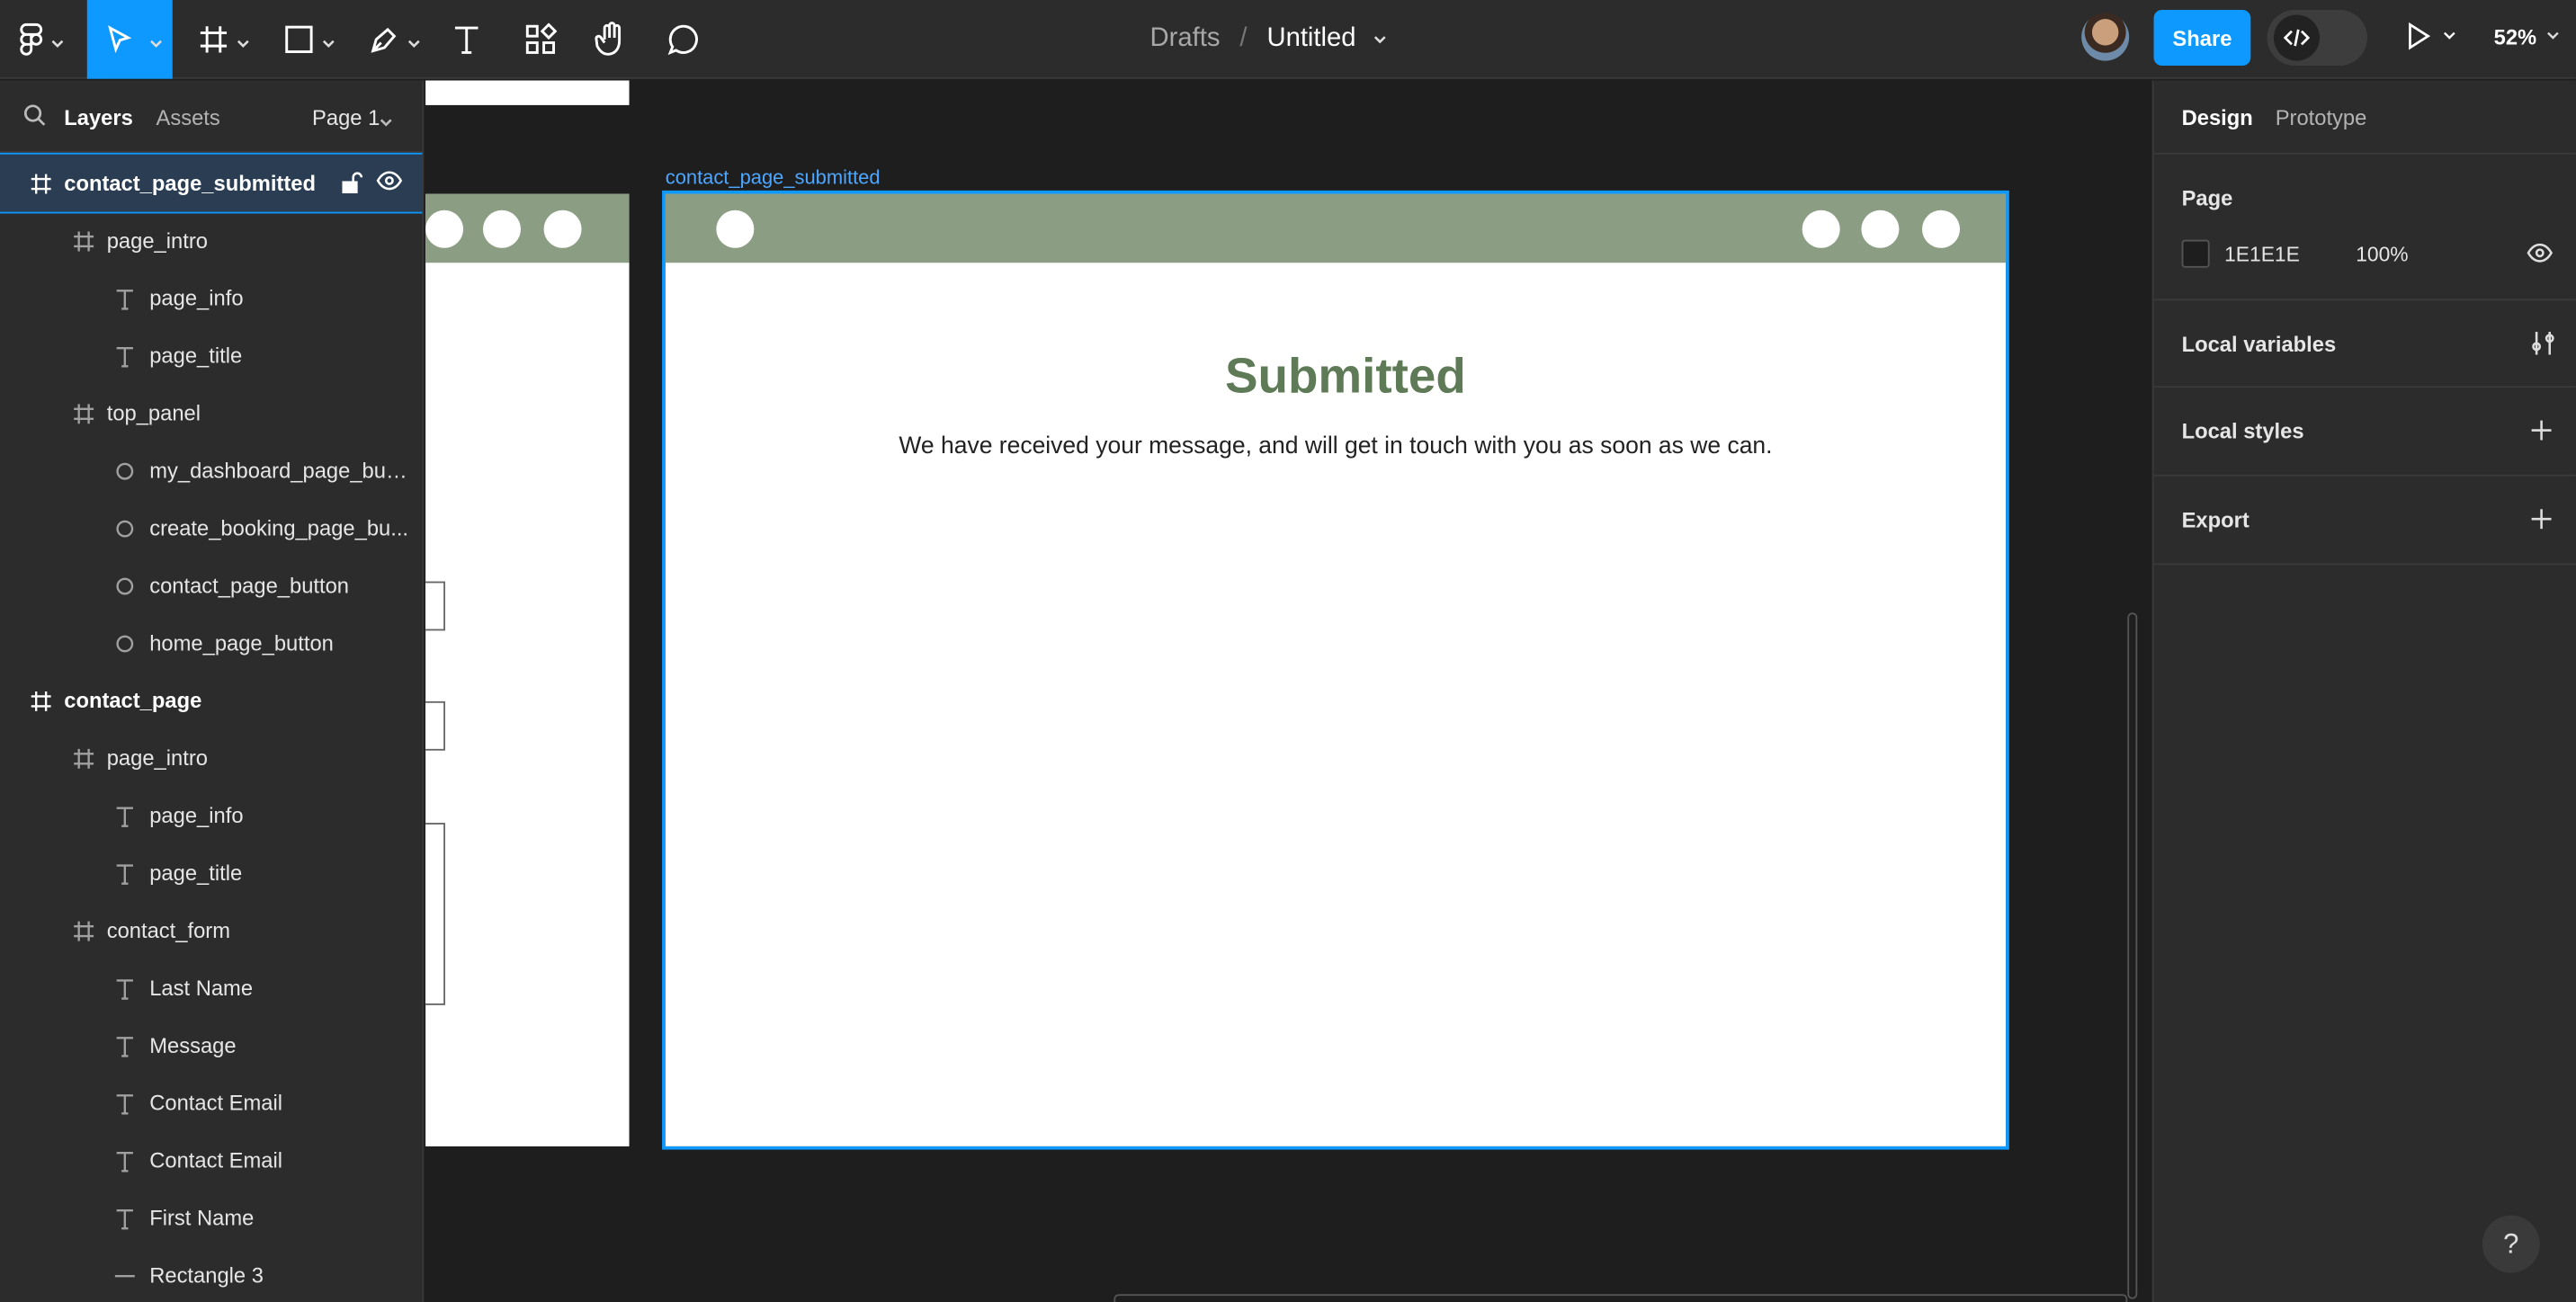 This screenshot has width=2576, height=1302. I want to click on pen-icon, so click(384, 40).